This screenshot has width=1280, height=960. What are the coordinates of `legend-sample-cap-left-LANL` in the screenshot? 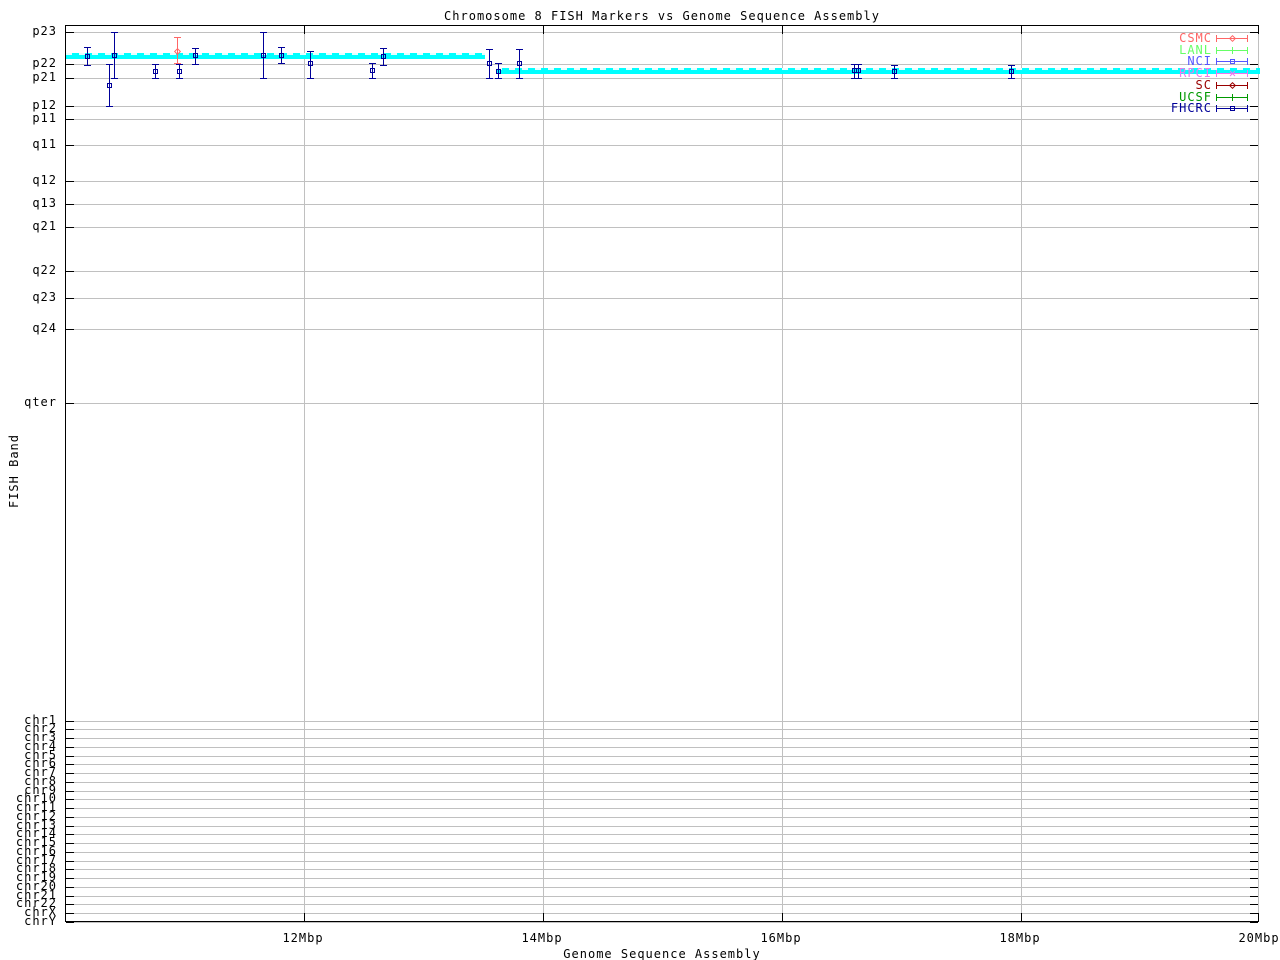 It's located at (1216, 50).